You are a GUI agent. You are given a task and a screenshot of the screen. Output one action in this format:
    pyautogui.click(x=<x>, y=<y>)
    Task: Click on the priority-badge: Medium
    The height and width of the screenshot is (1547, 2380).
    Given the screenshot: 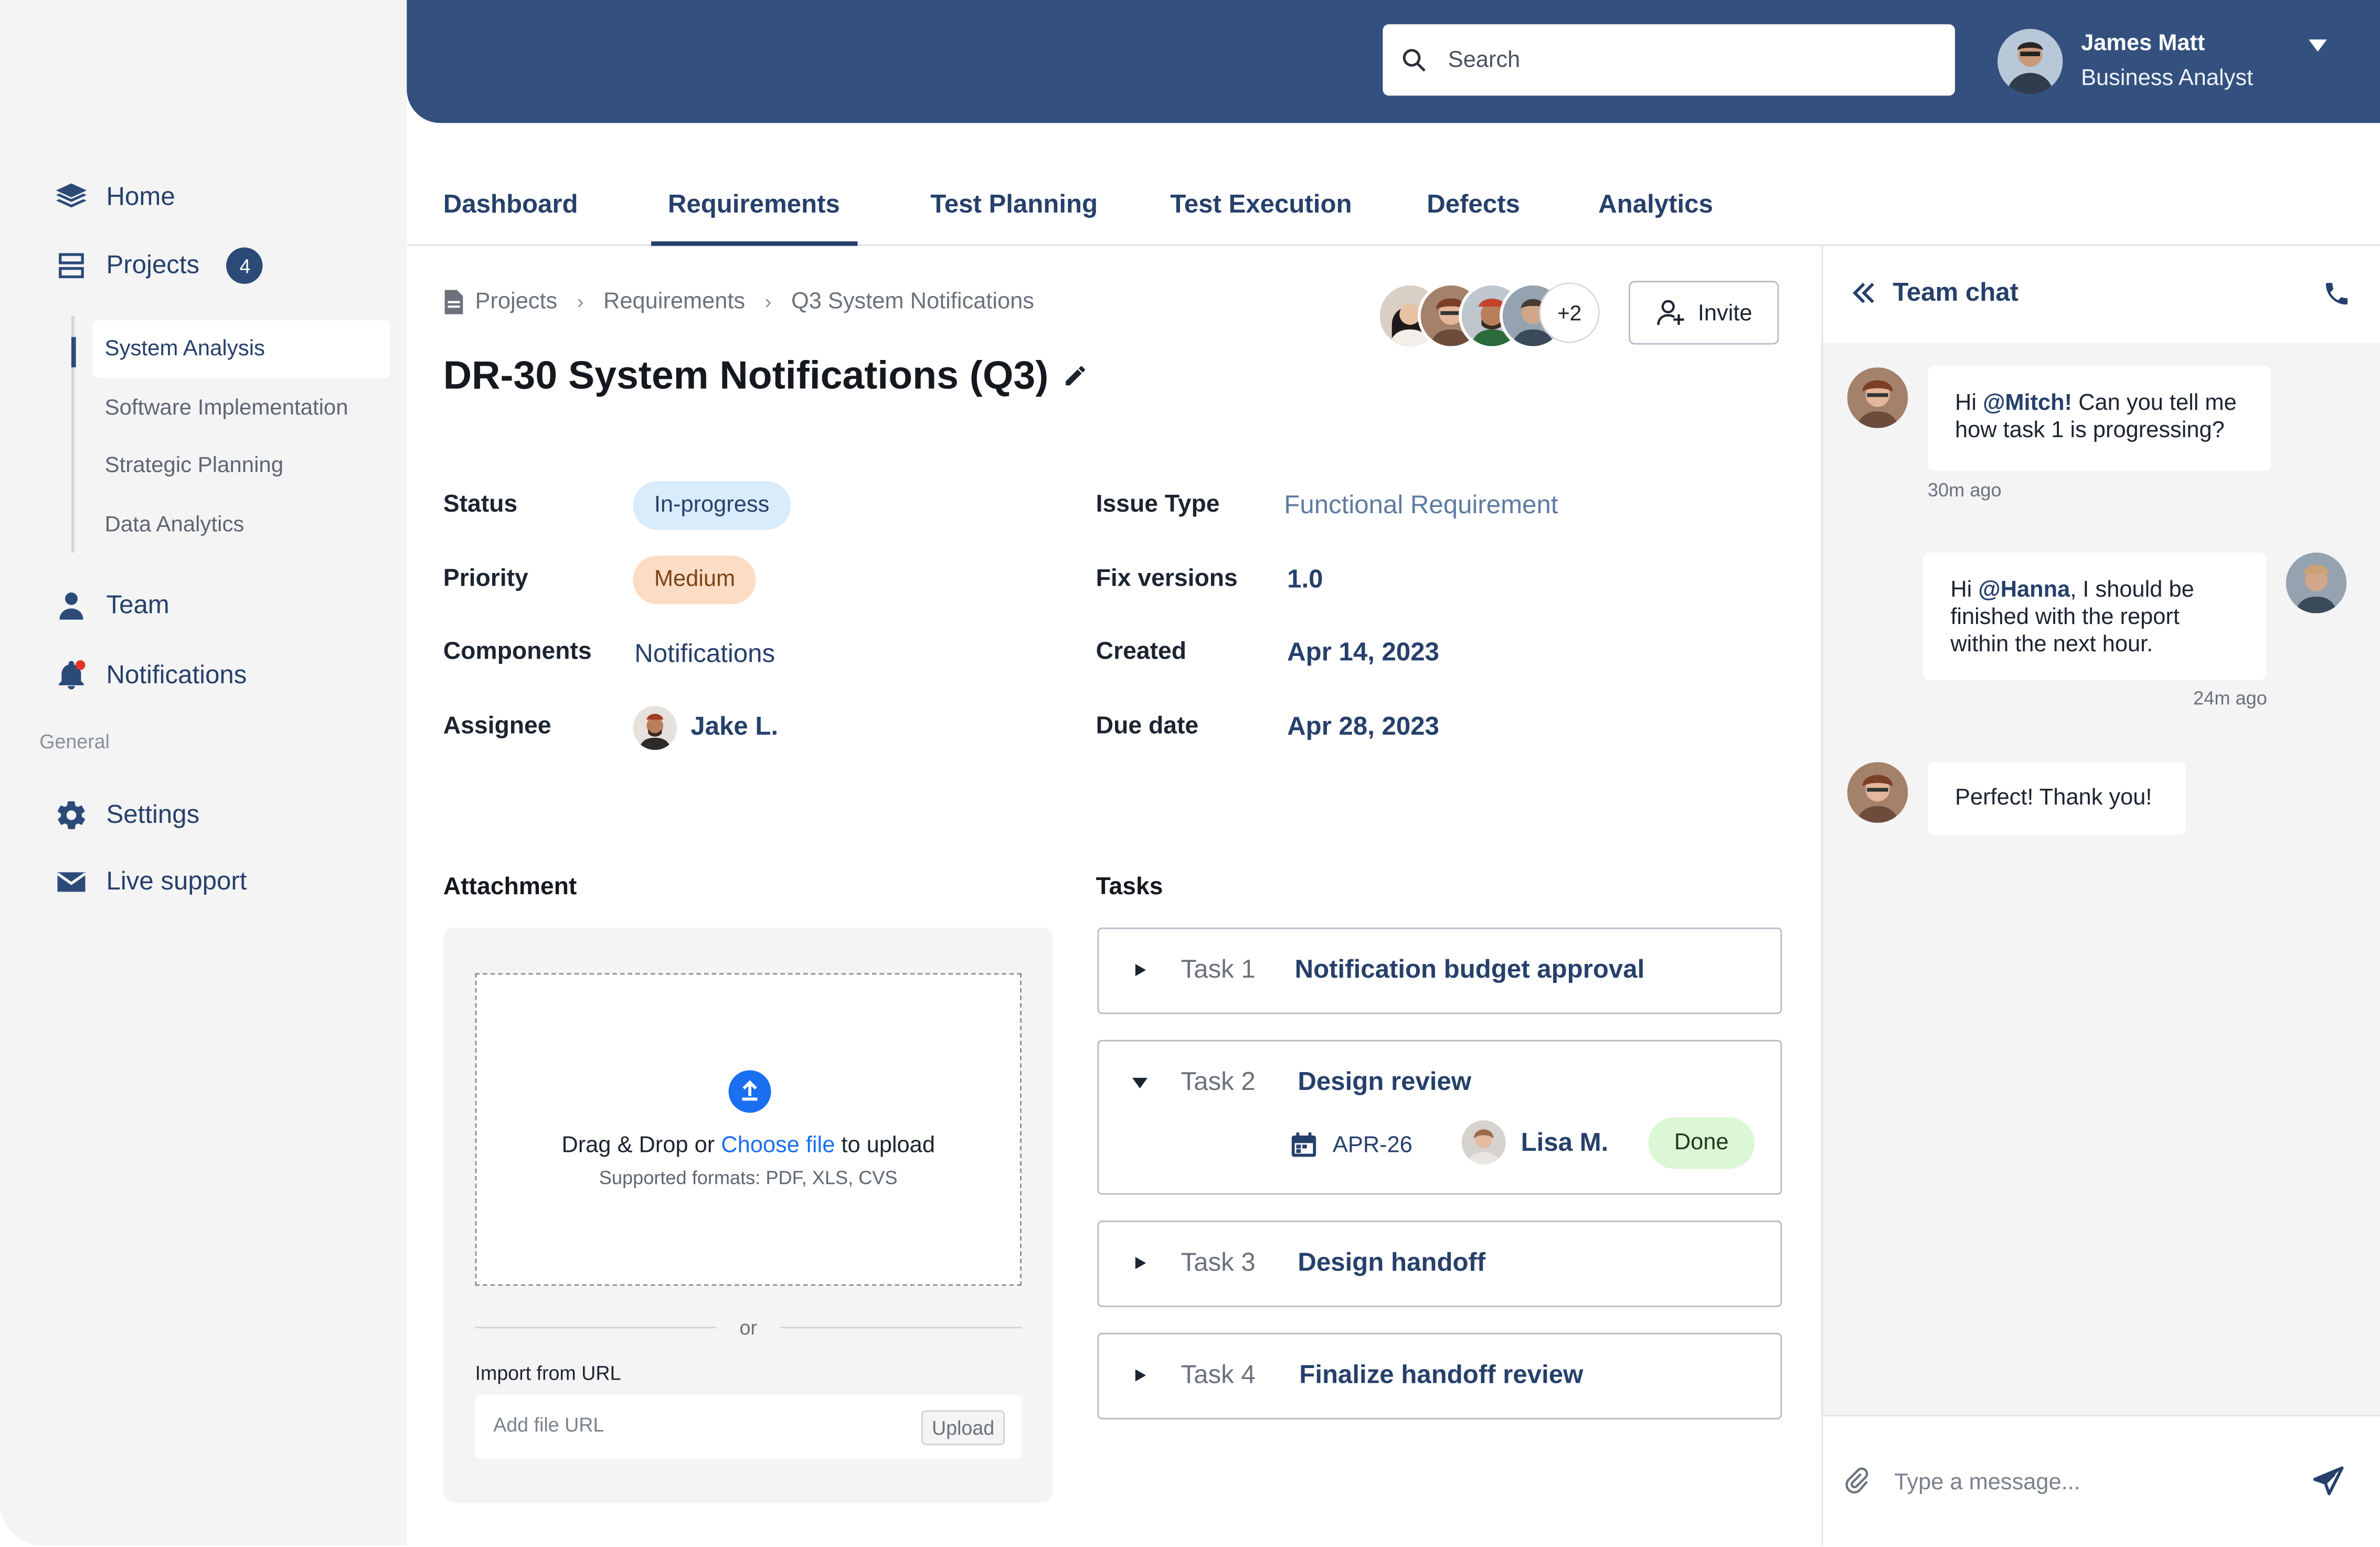 What is the action you would take?
    pyautogui.click(x=695, y=580)
    